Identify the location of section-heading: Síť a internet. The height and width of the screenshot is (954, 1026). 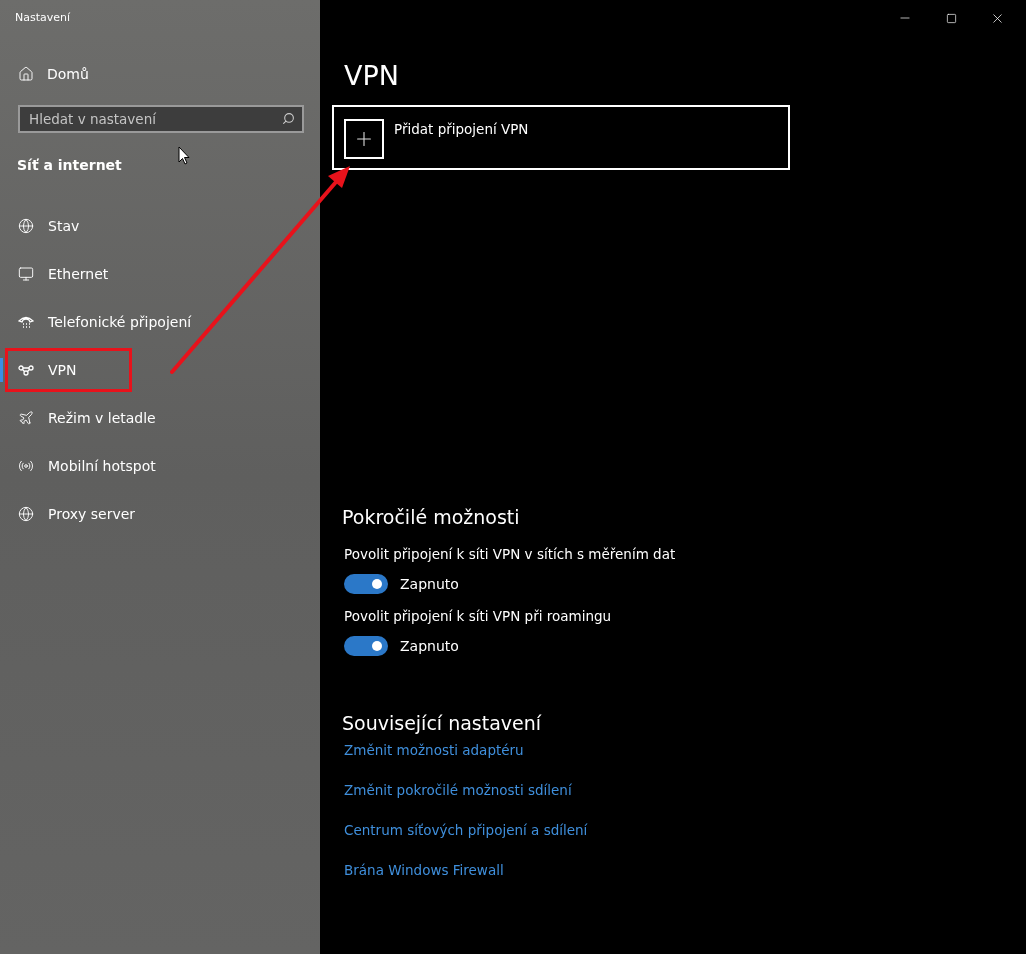
(69, 166).